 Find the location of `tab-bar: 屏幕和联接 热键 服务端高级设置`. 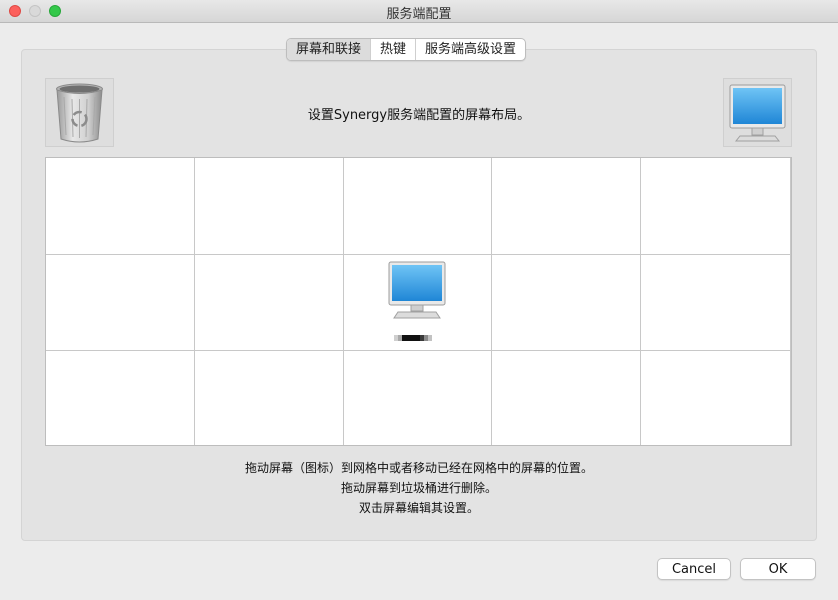

tab-bar: 屏幕和联接 热键 服务端高级设置 is located at coordinates (406, 49).